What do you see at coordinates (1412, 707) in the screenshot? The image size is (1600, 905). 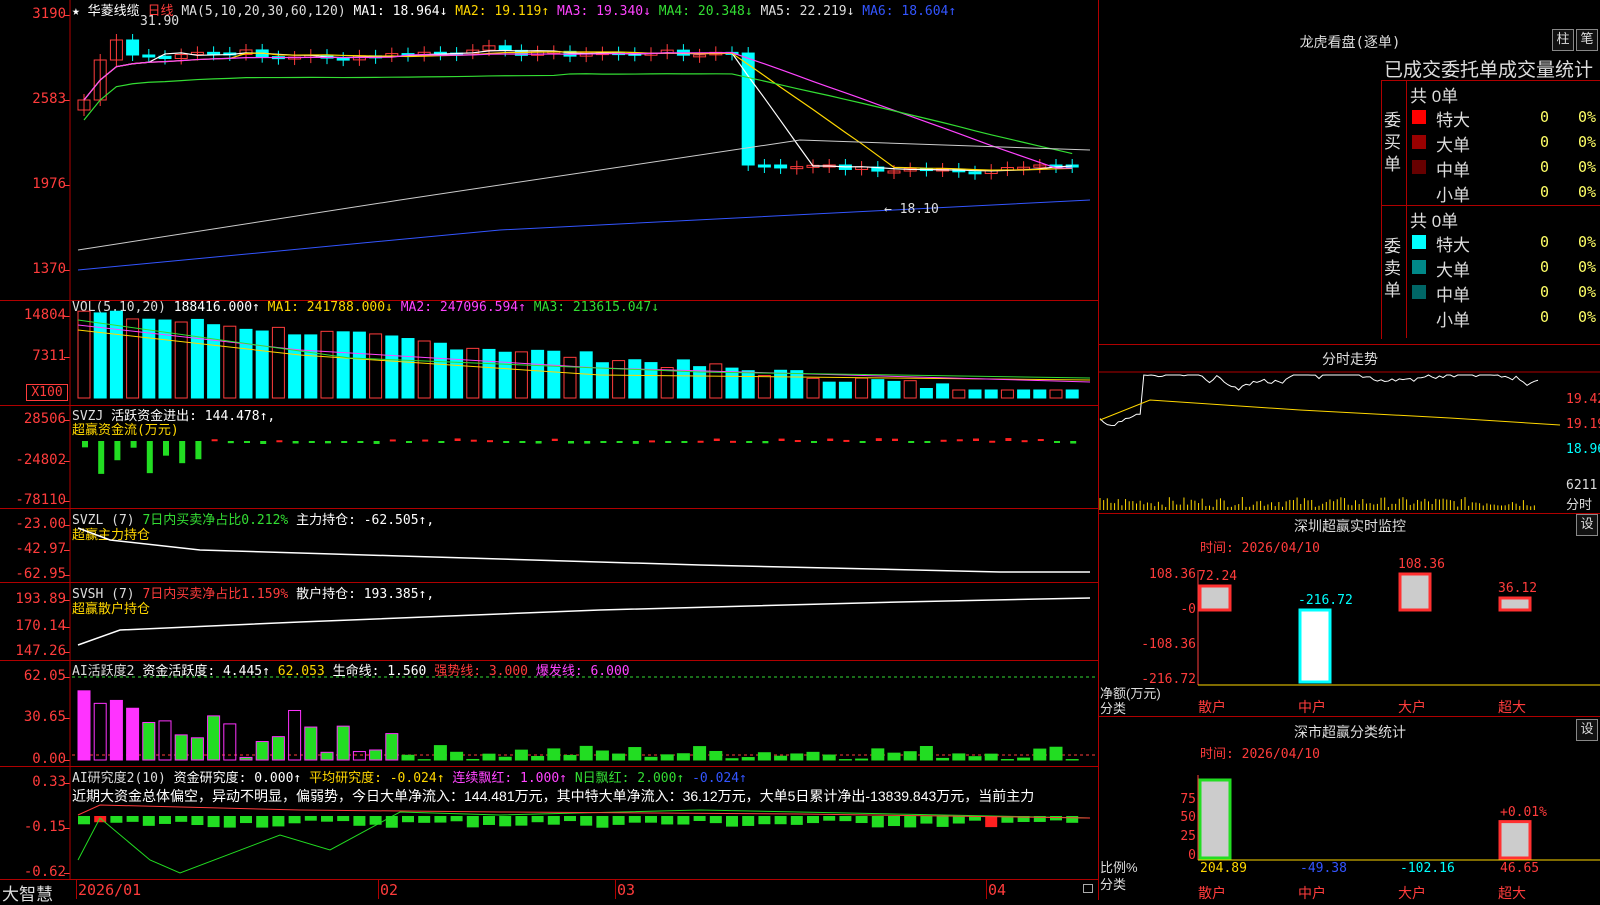 I see `monitor-category: 大户` at bounding box center [1412, 707].